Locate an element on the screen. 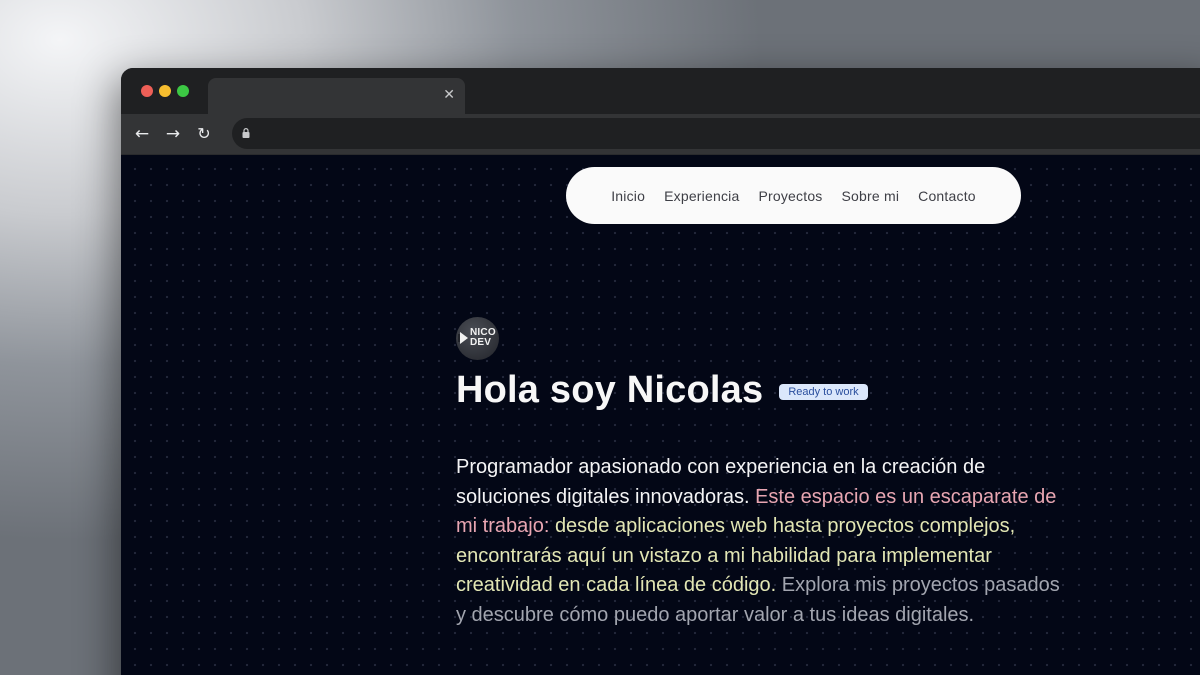 This screenshot has width=1200, height=675. logo-text: NICO DEV is located at coordinates (483, 338).